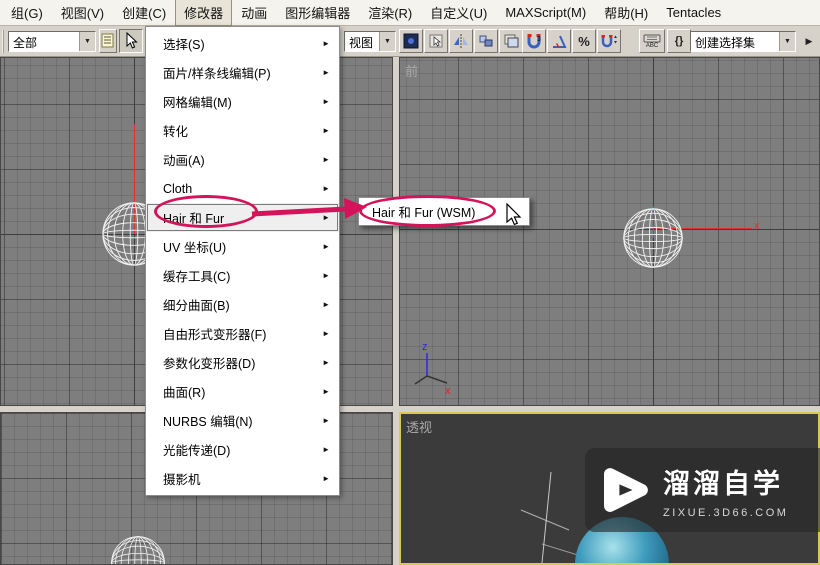 Image resolution: width=820 pixels, height=565 pixels. I want to click on tripod-z-label: z, so click(425, 347).